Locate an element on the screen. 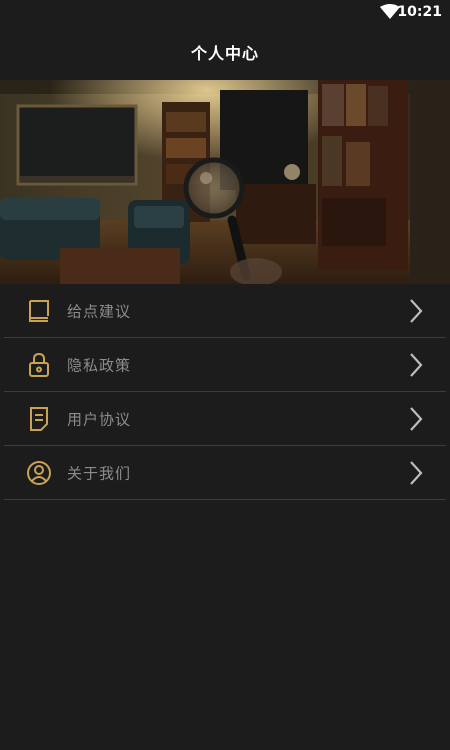  page-title: 个人中心 is located at coordinates (224, 53).